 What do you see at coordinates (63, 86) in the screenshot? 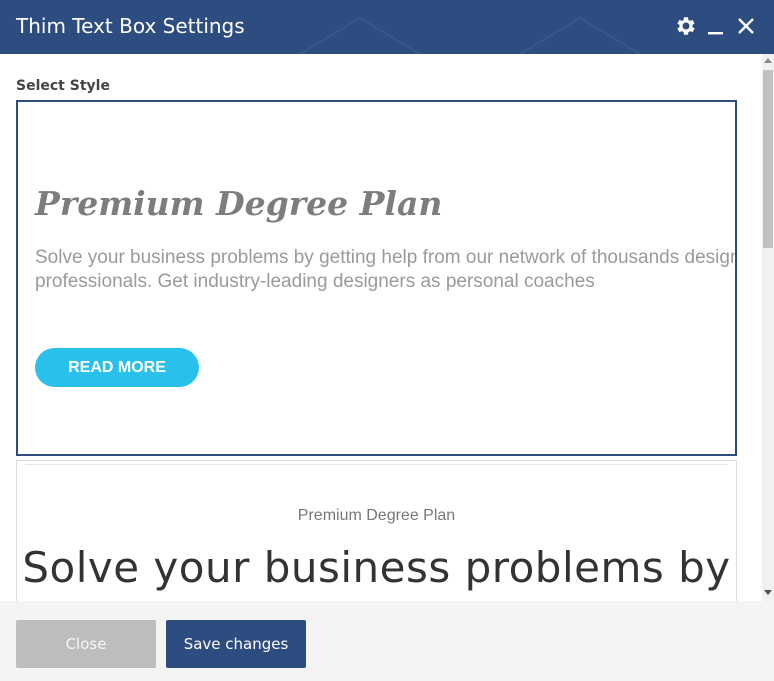
I see `select-style-label: Select Style` at bounding box center [63, 86].